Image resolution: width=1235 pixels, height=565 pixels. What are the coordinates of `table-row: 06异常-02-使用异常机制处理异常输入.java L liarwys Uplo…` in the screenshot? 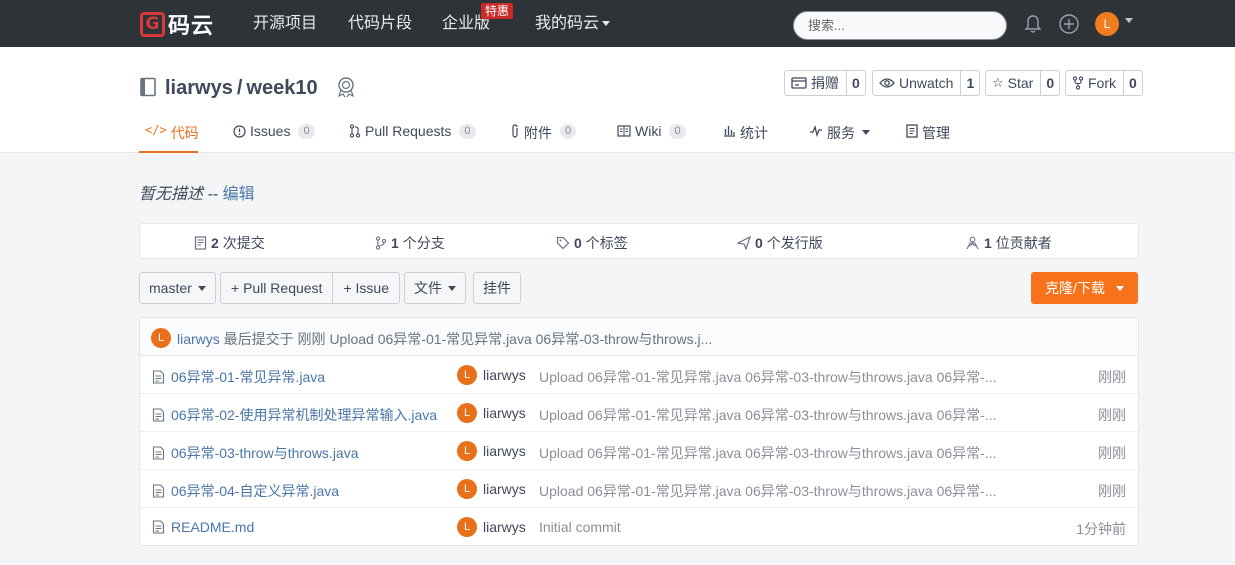 It's located at (639, 413).